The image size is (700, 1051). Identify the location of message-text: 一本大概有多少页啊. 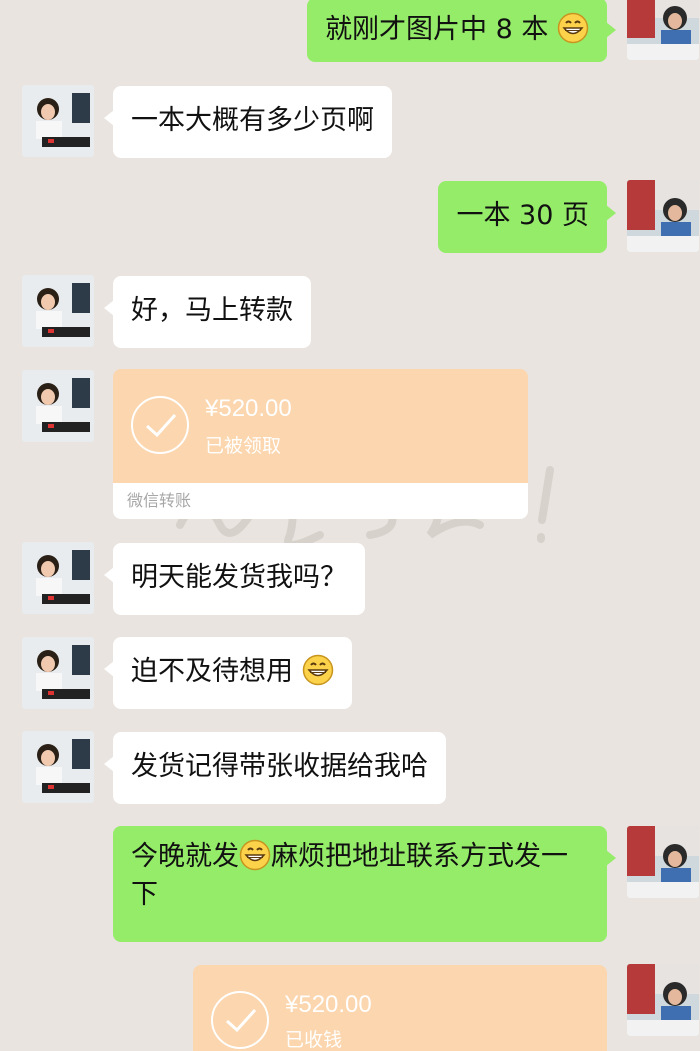
(252, 120).